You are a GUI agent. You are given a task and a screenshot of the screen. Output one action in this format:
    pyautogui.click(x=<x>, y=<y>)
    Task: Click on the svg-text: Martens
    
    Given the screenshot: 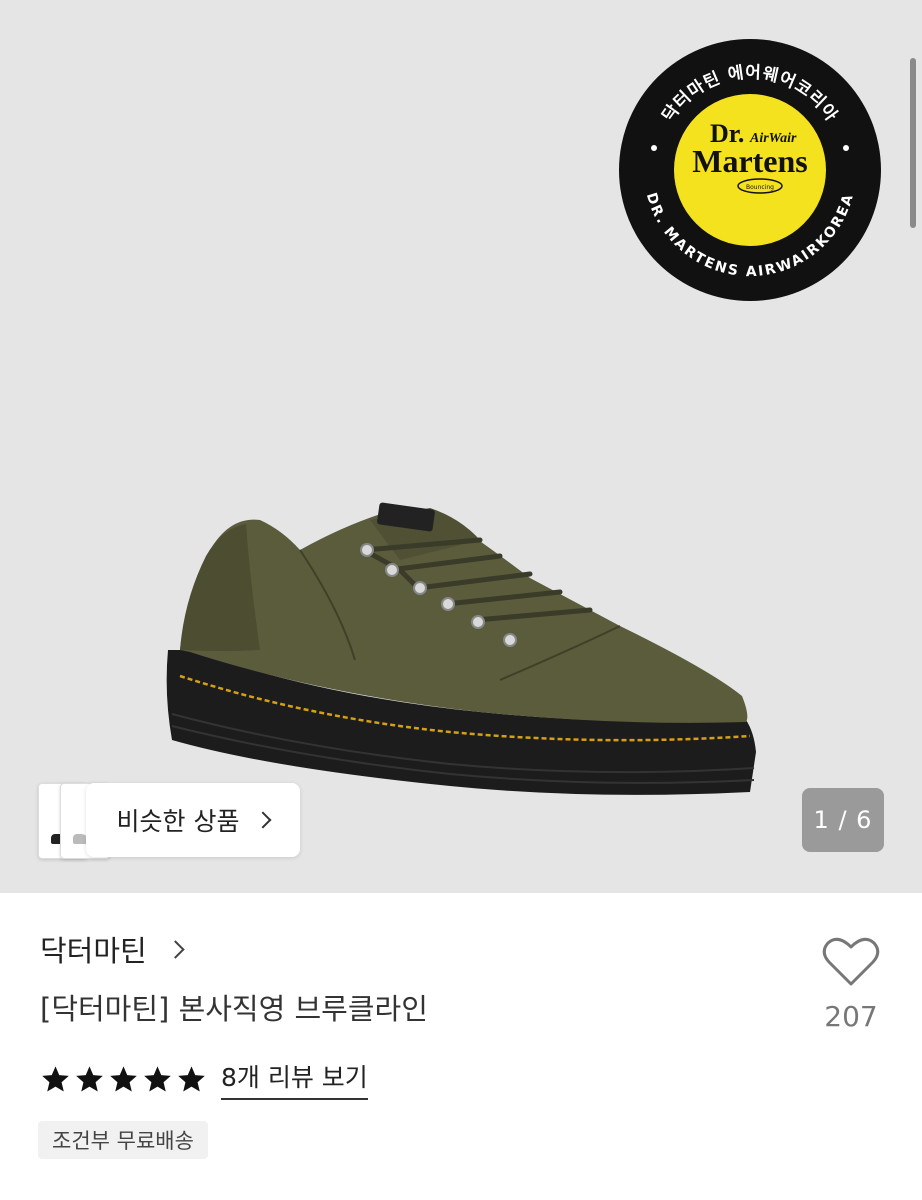 What is the action you would take?
    pyautogui.click(x=750, y=161)
    